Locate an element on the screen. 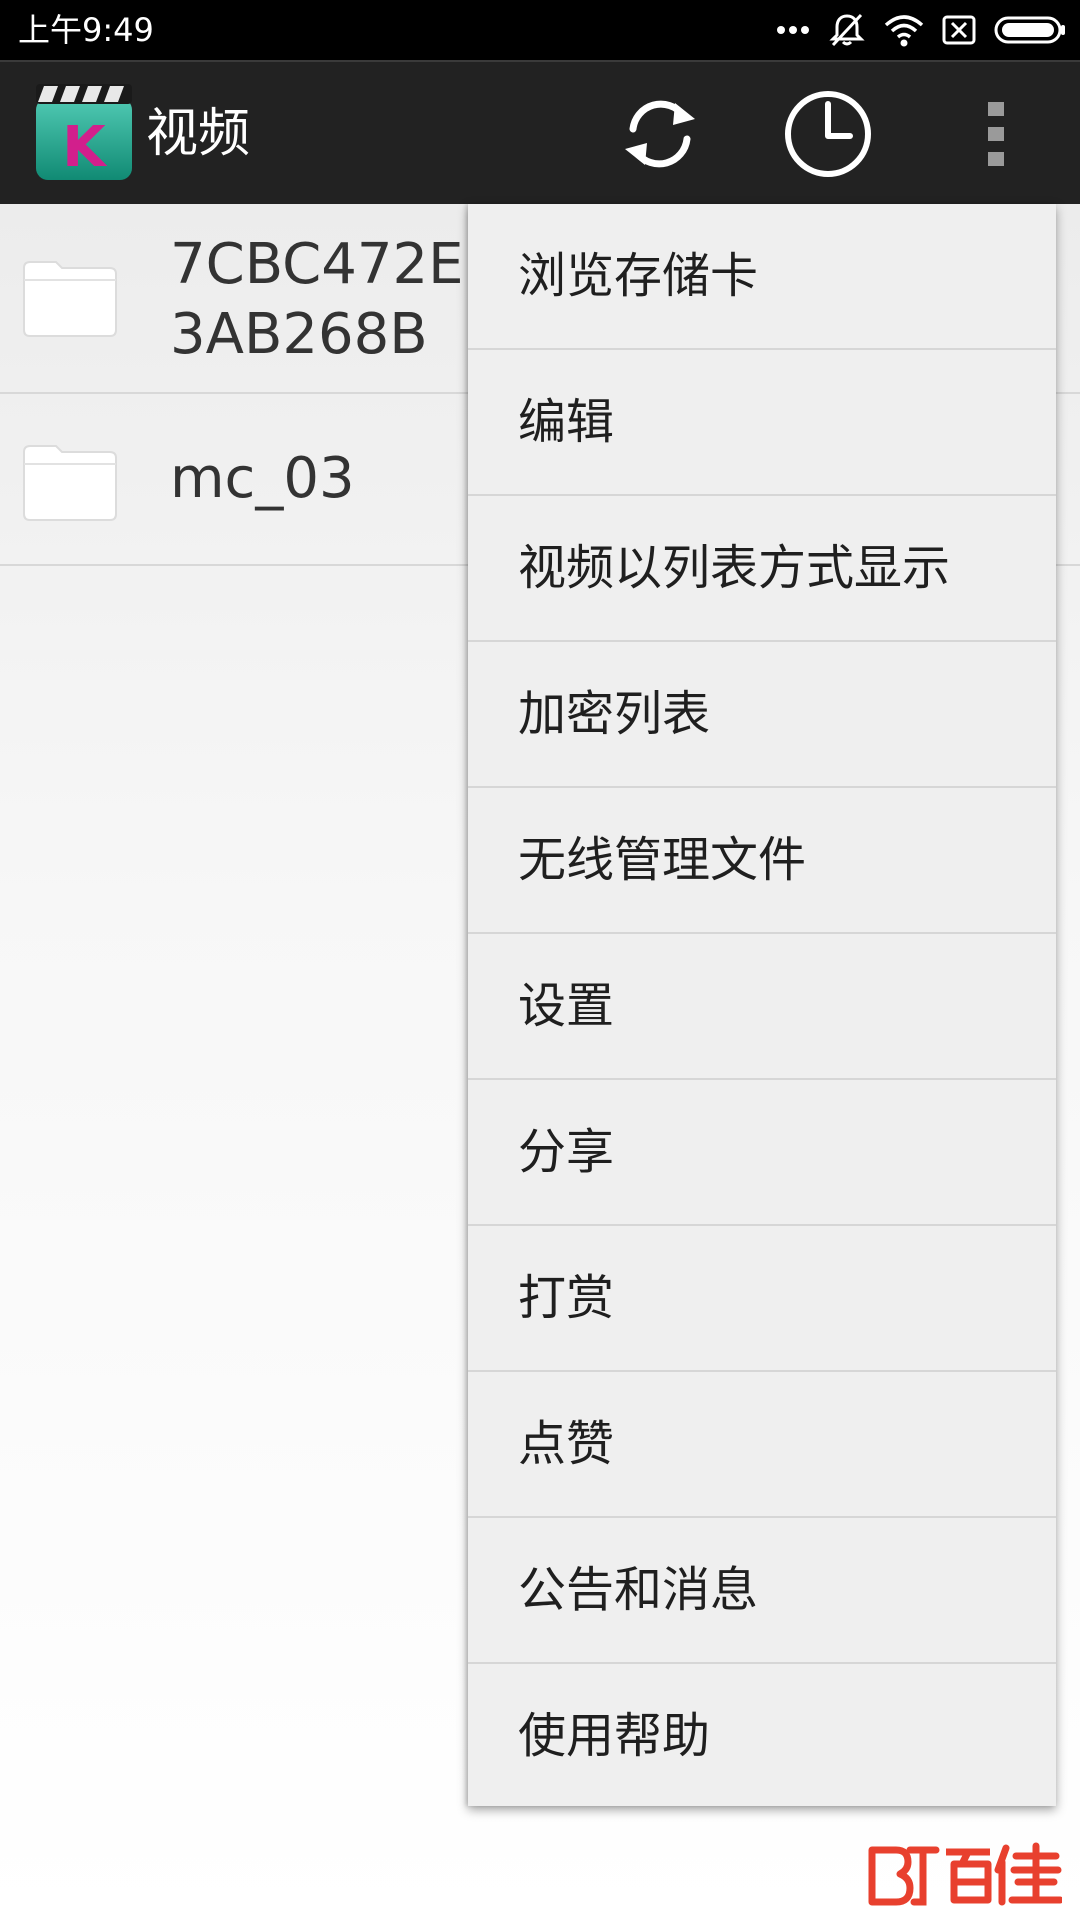 The height and width of the screenshot is (1920, 1080). menu-item-like: 点赞 is located at coordinates (762, 1445).